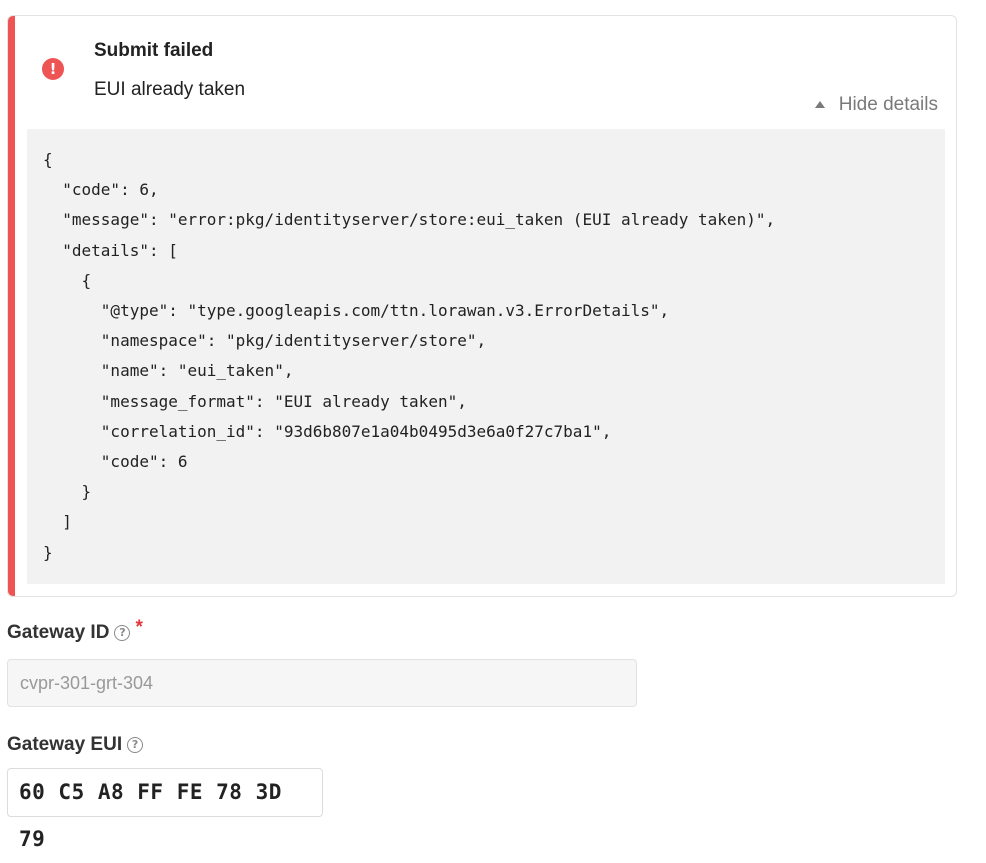  I want to click on exclamation-circle-icon: !, so click(53, 69).